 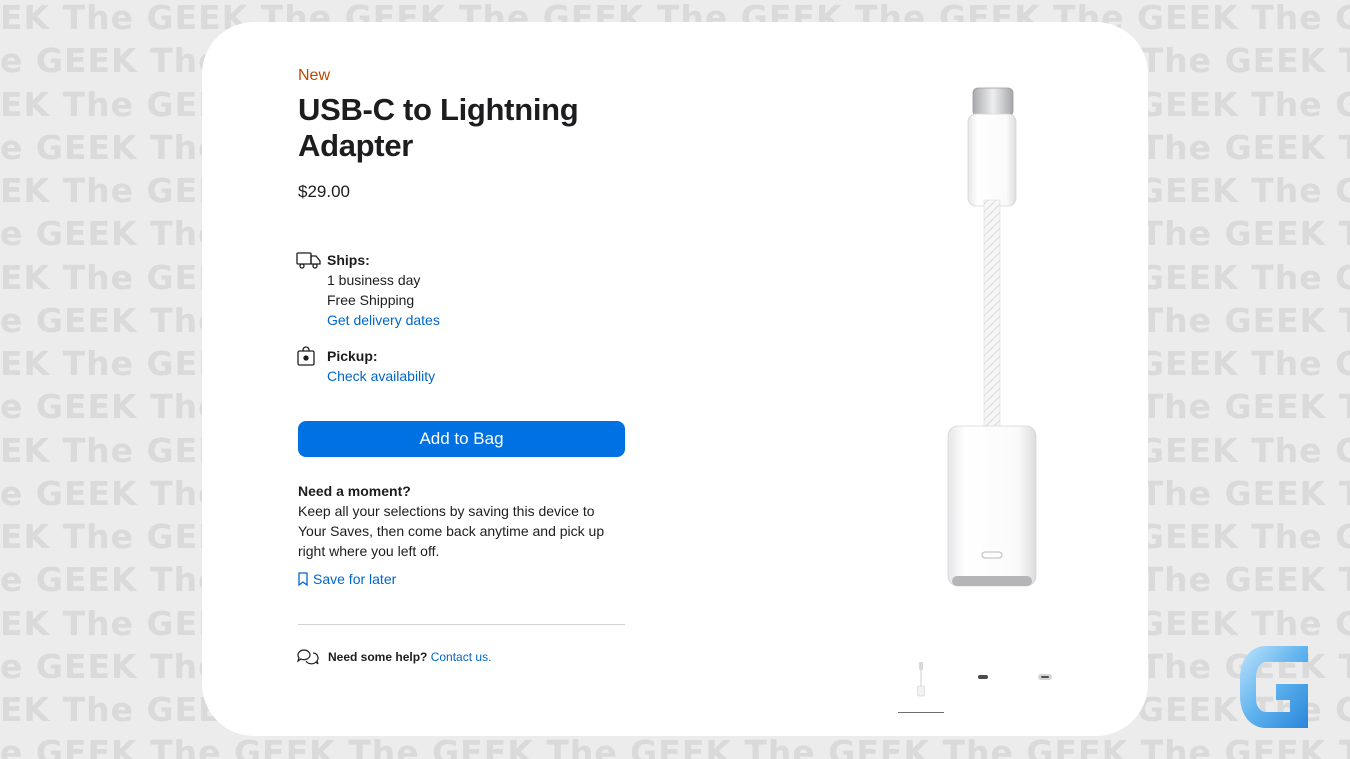 I want to click on help-section: Need some help? Contact us., so click(x=393, y=657).